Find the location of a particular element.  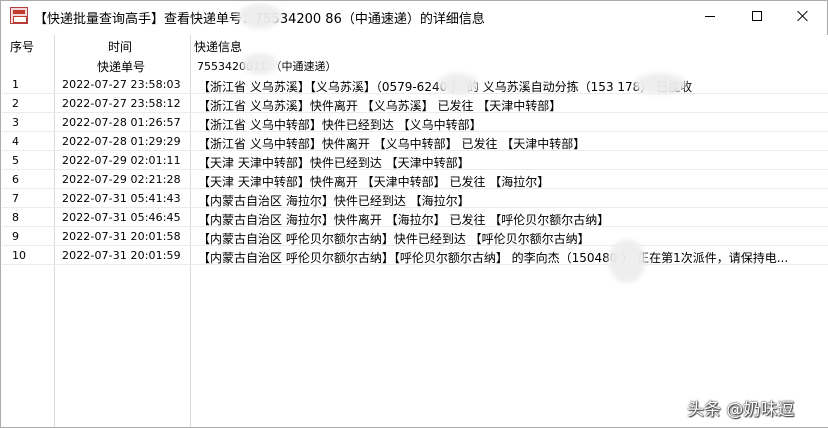

row-seq: 10 is located at coordinates (19, 255).